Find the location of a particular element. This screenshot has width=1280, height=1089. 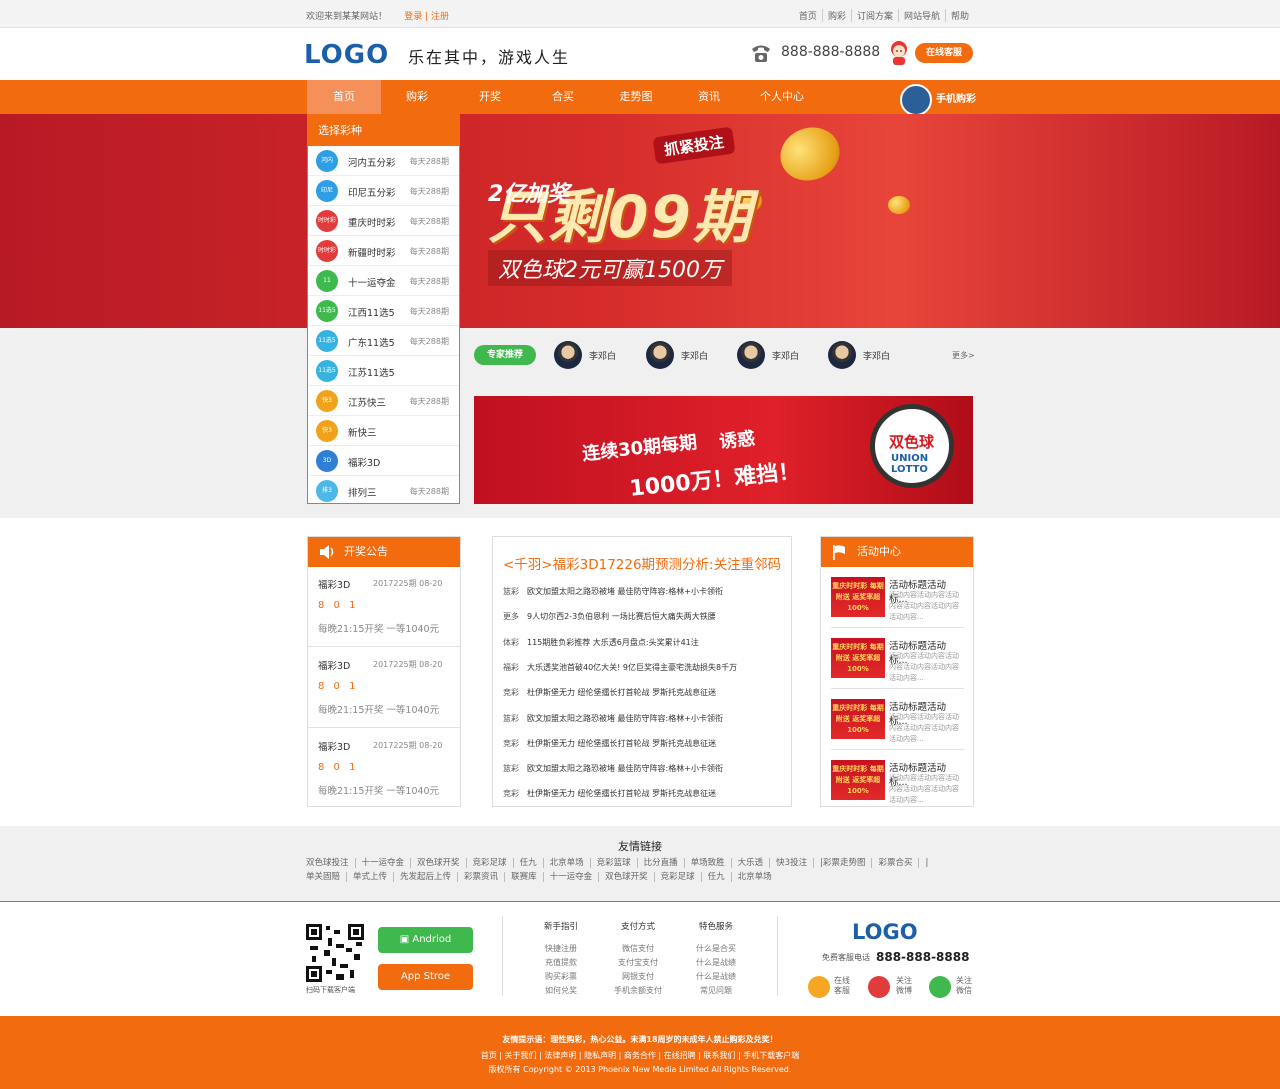

lottery-item: 11选5 广东11选5 每天288期 is located at coordinates (383, 341).